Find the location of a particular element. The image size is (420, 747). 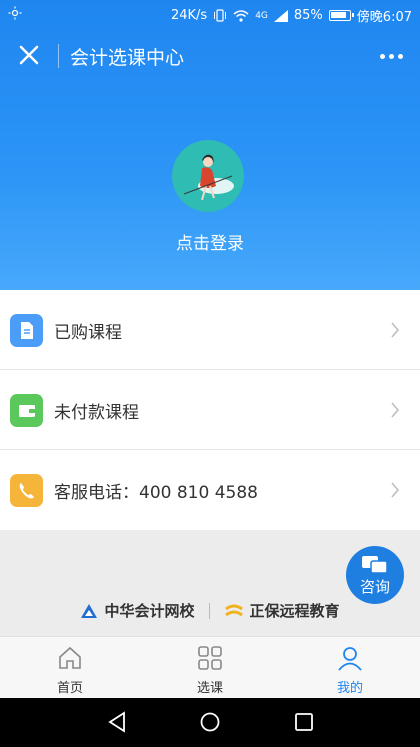

bottom-tab-bar: 首页 选课 我的 is located at coordinates (210, 667).